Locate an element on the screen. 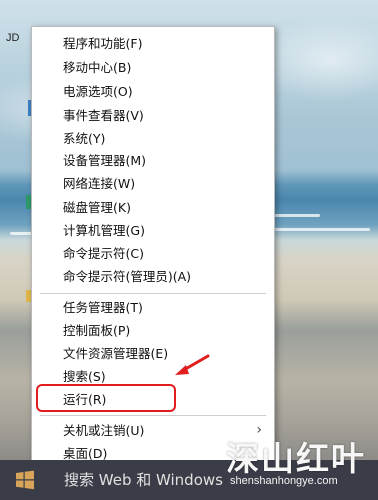  menu-item-label: 文件资源管理器(E) is located at coordinates (116, 353).